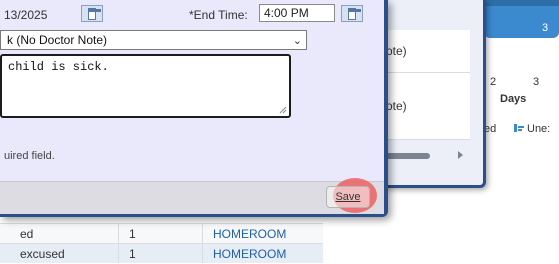  Describe the element at coordinates (26, 15) in the screenshot. I see `start-date-value: 13/2025` at that location.